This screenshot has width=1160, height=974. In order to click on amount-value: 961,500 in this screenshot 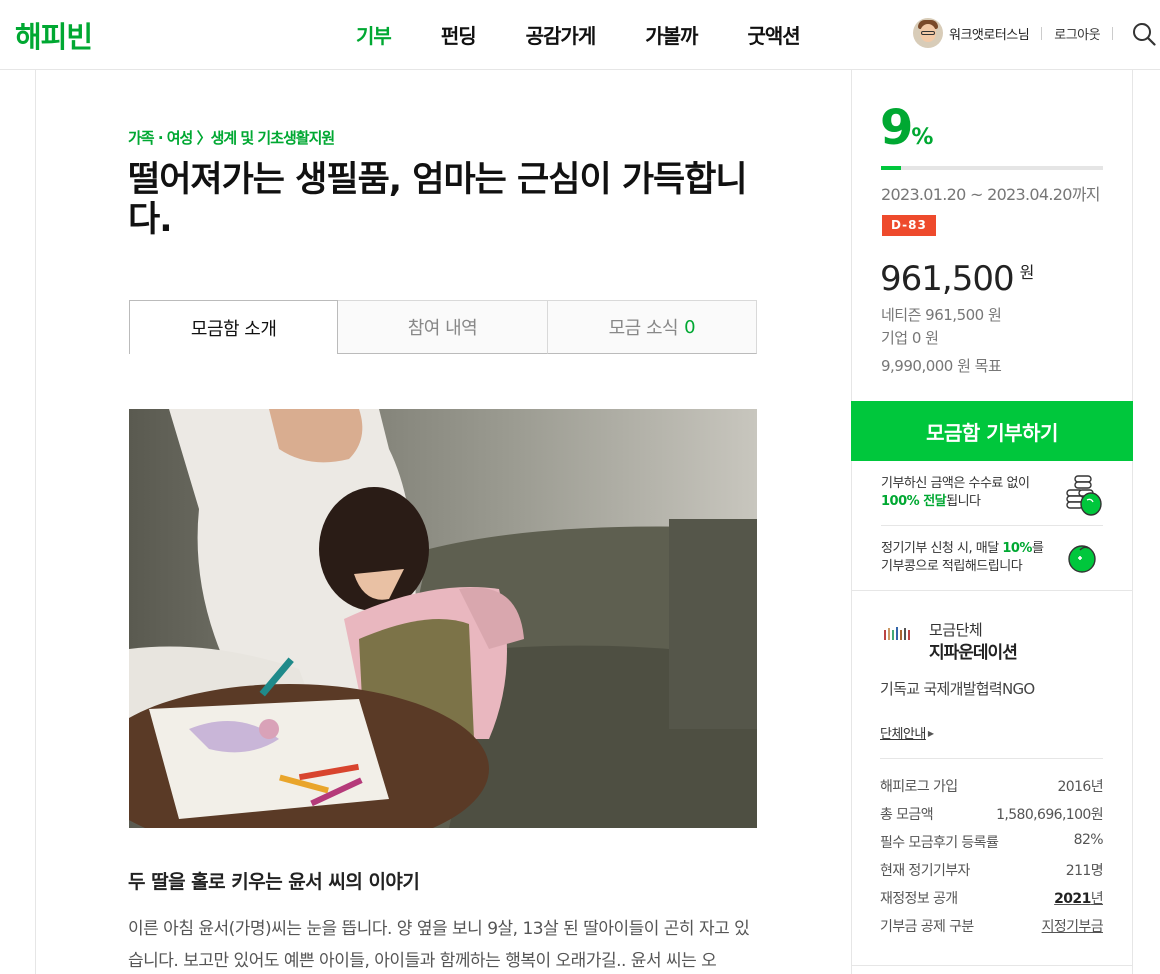, I will do `click(947, 279)`.